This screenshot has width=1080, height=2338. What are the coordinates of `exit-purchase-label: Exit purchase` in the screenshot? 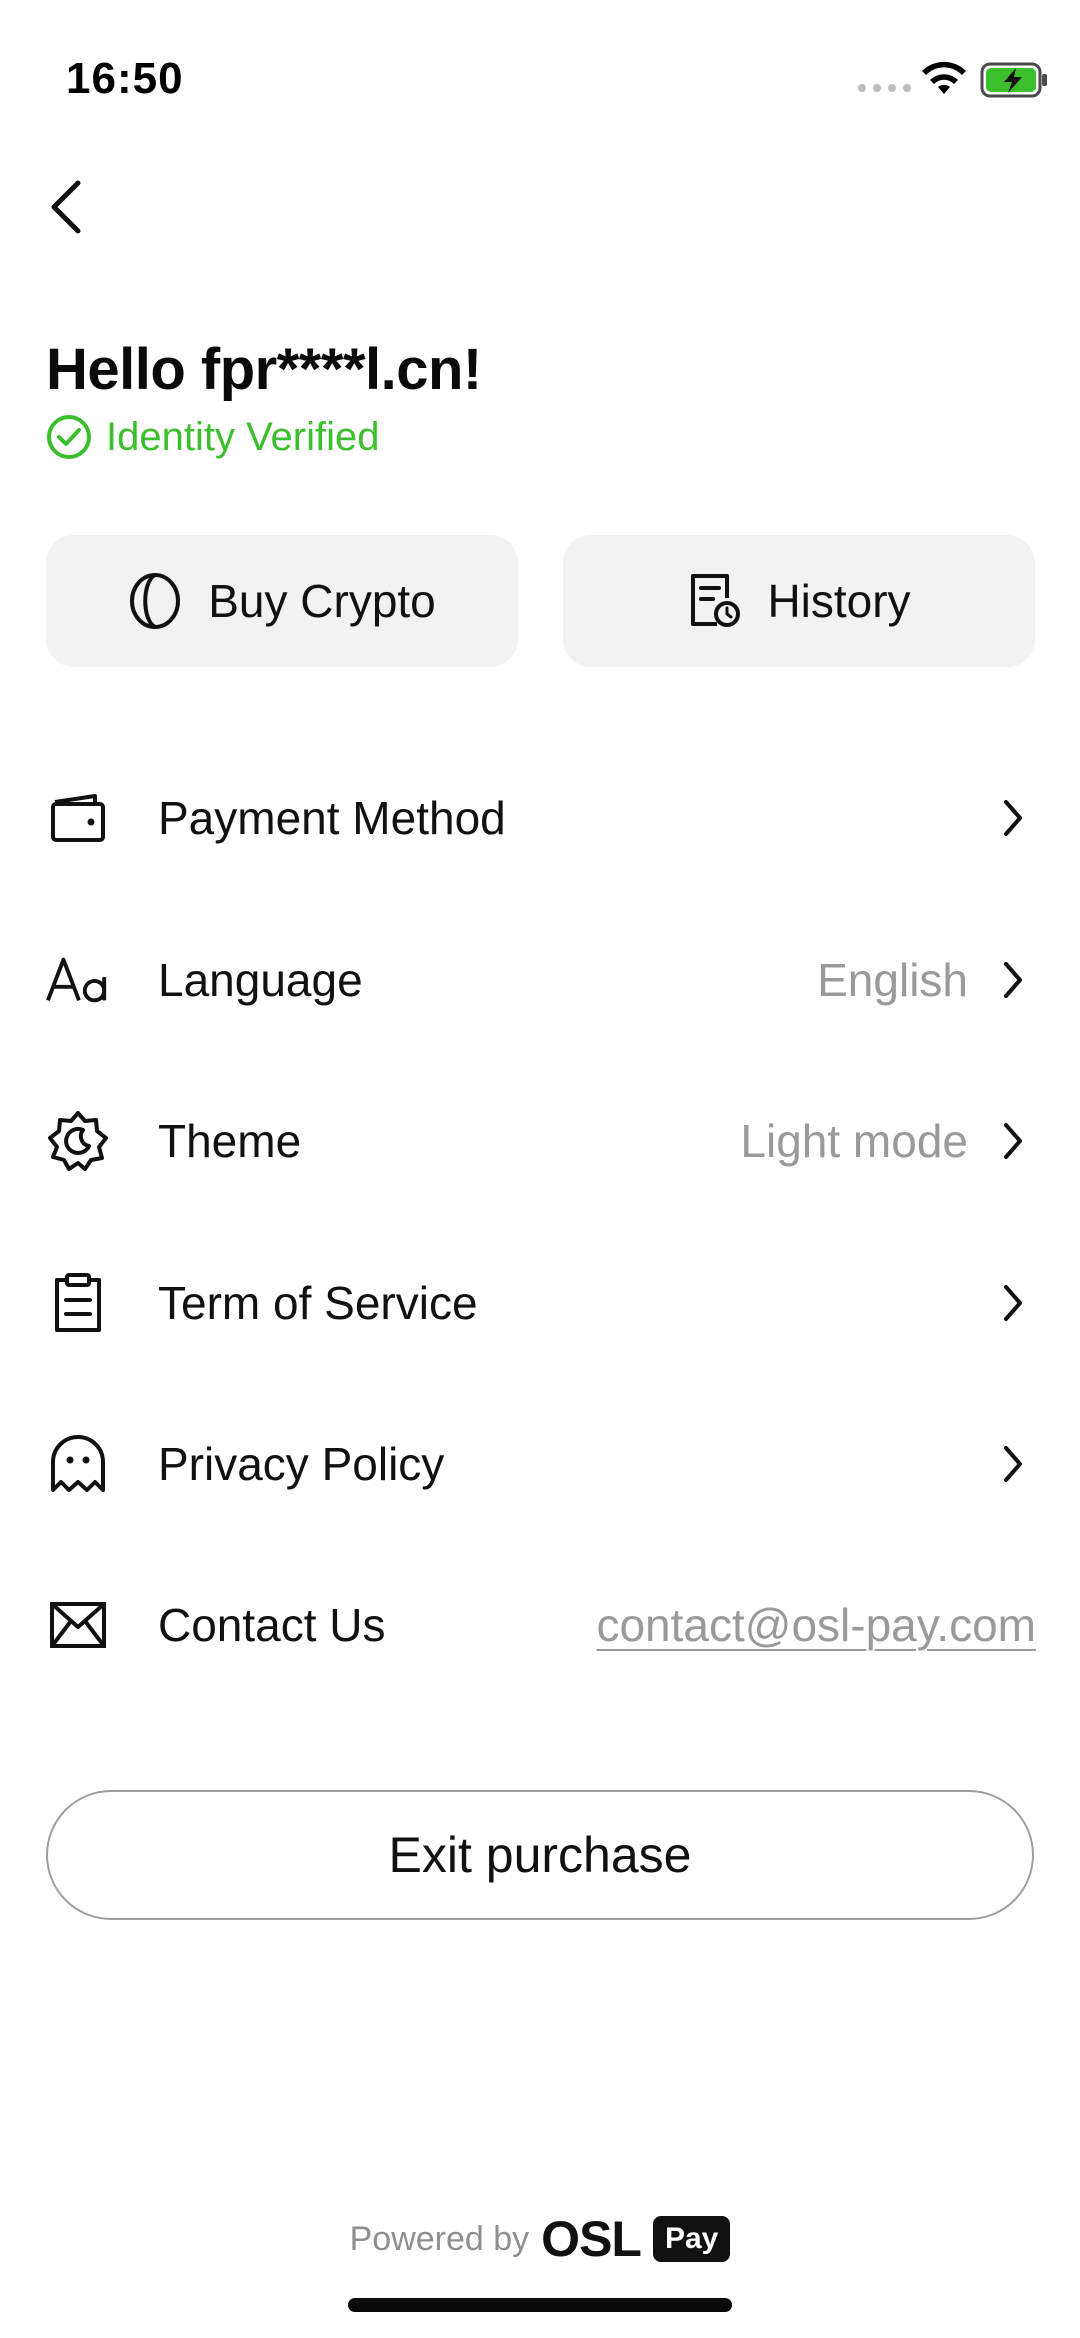 It's located at (540, 1855).